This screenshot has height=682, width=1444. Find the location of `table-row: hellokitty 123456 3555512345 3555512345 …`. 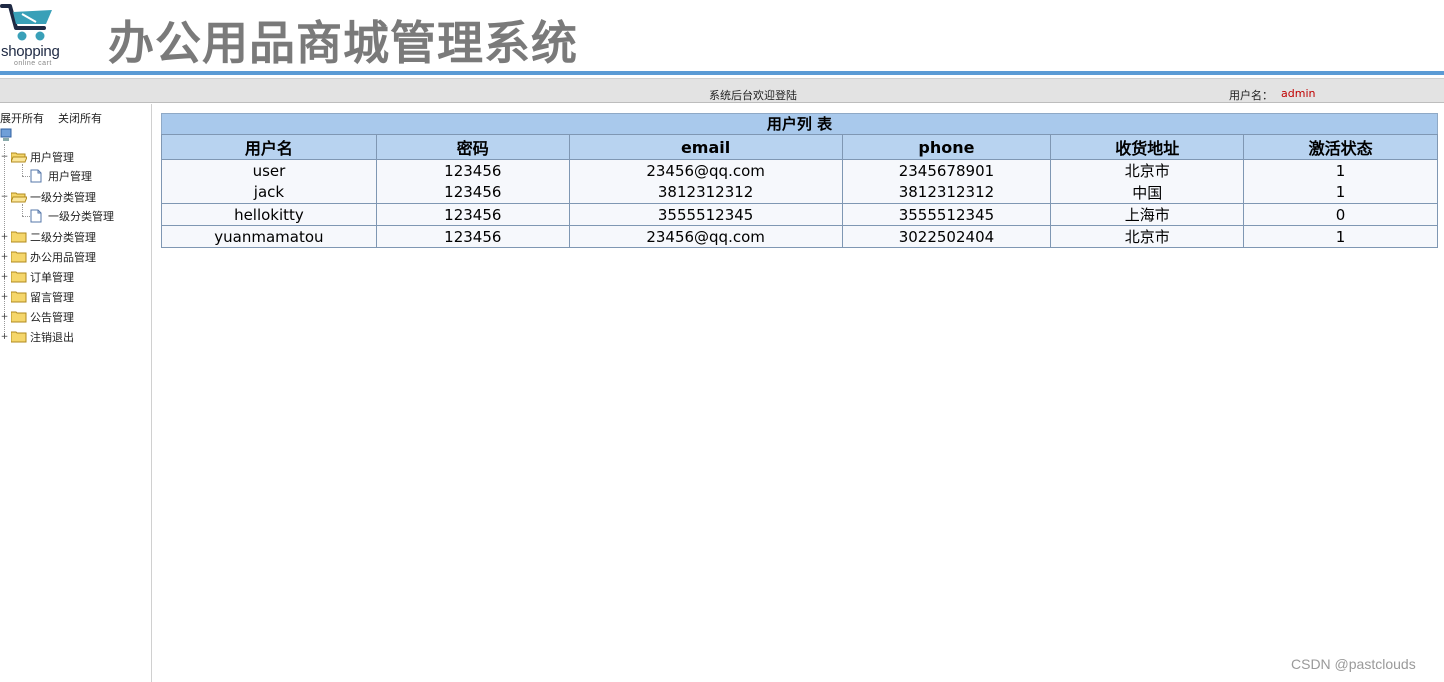

table-row: hellokitty 123456 3555512345 3555512345 … is located at coordinates (799, 214).